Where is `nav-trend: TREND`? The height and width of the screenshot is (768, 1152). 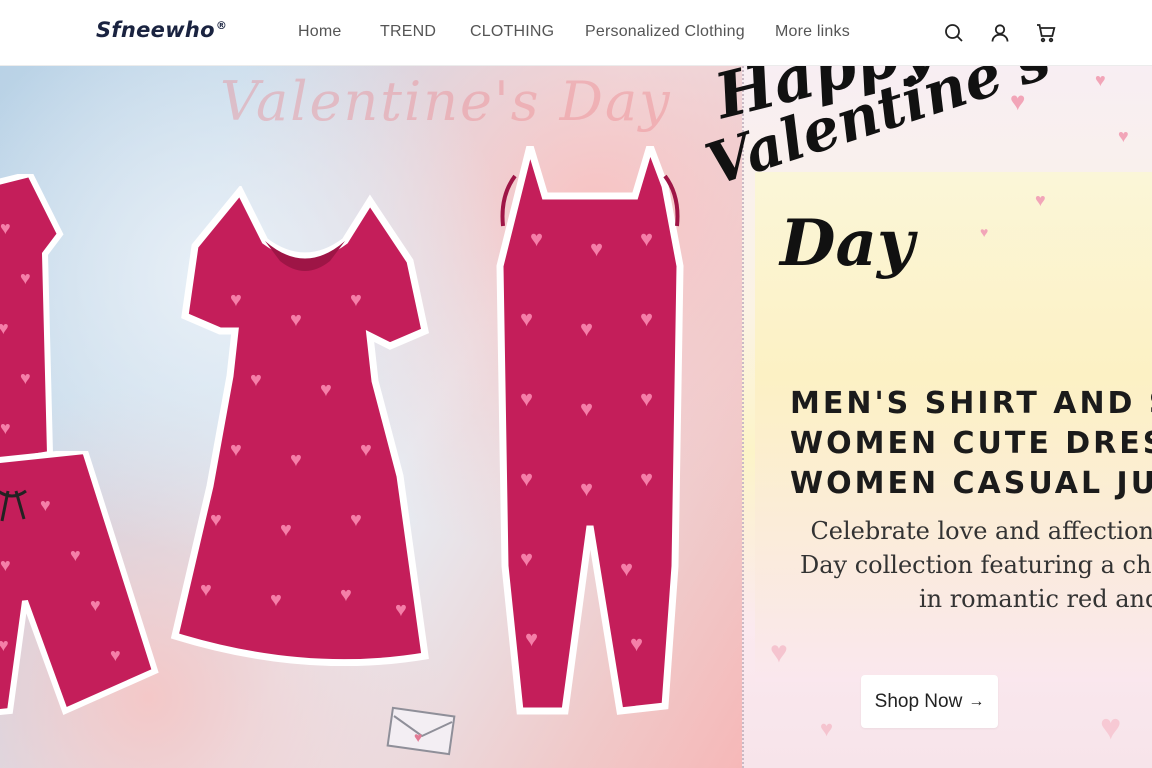
nav-trend: TREND is located at coordinates (408, 32).